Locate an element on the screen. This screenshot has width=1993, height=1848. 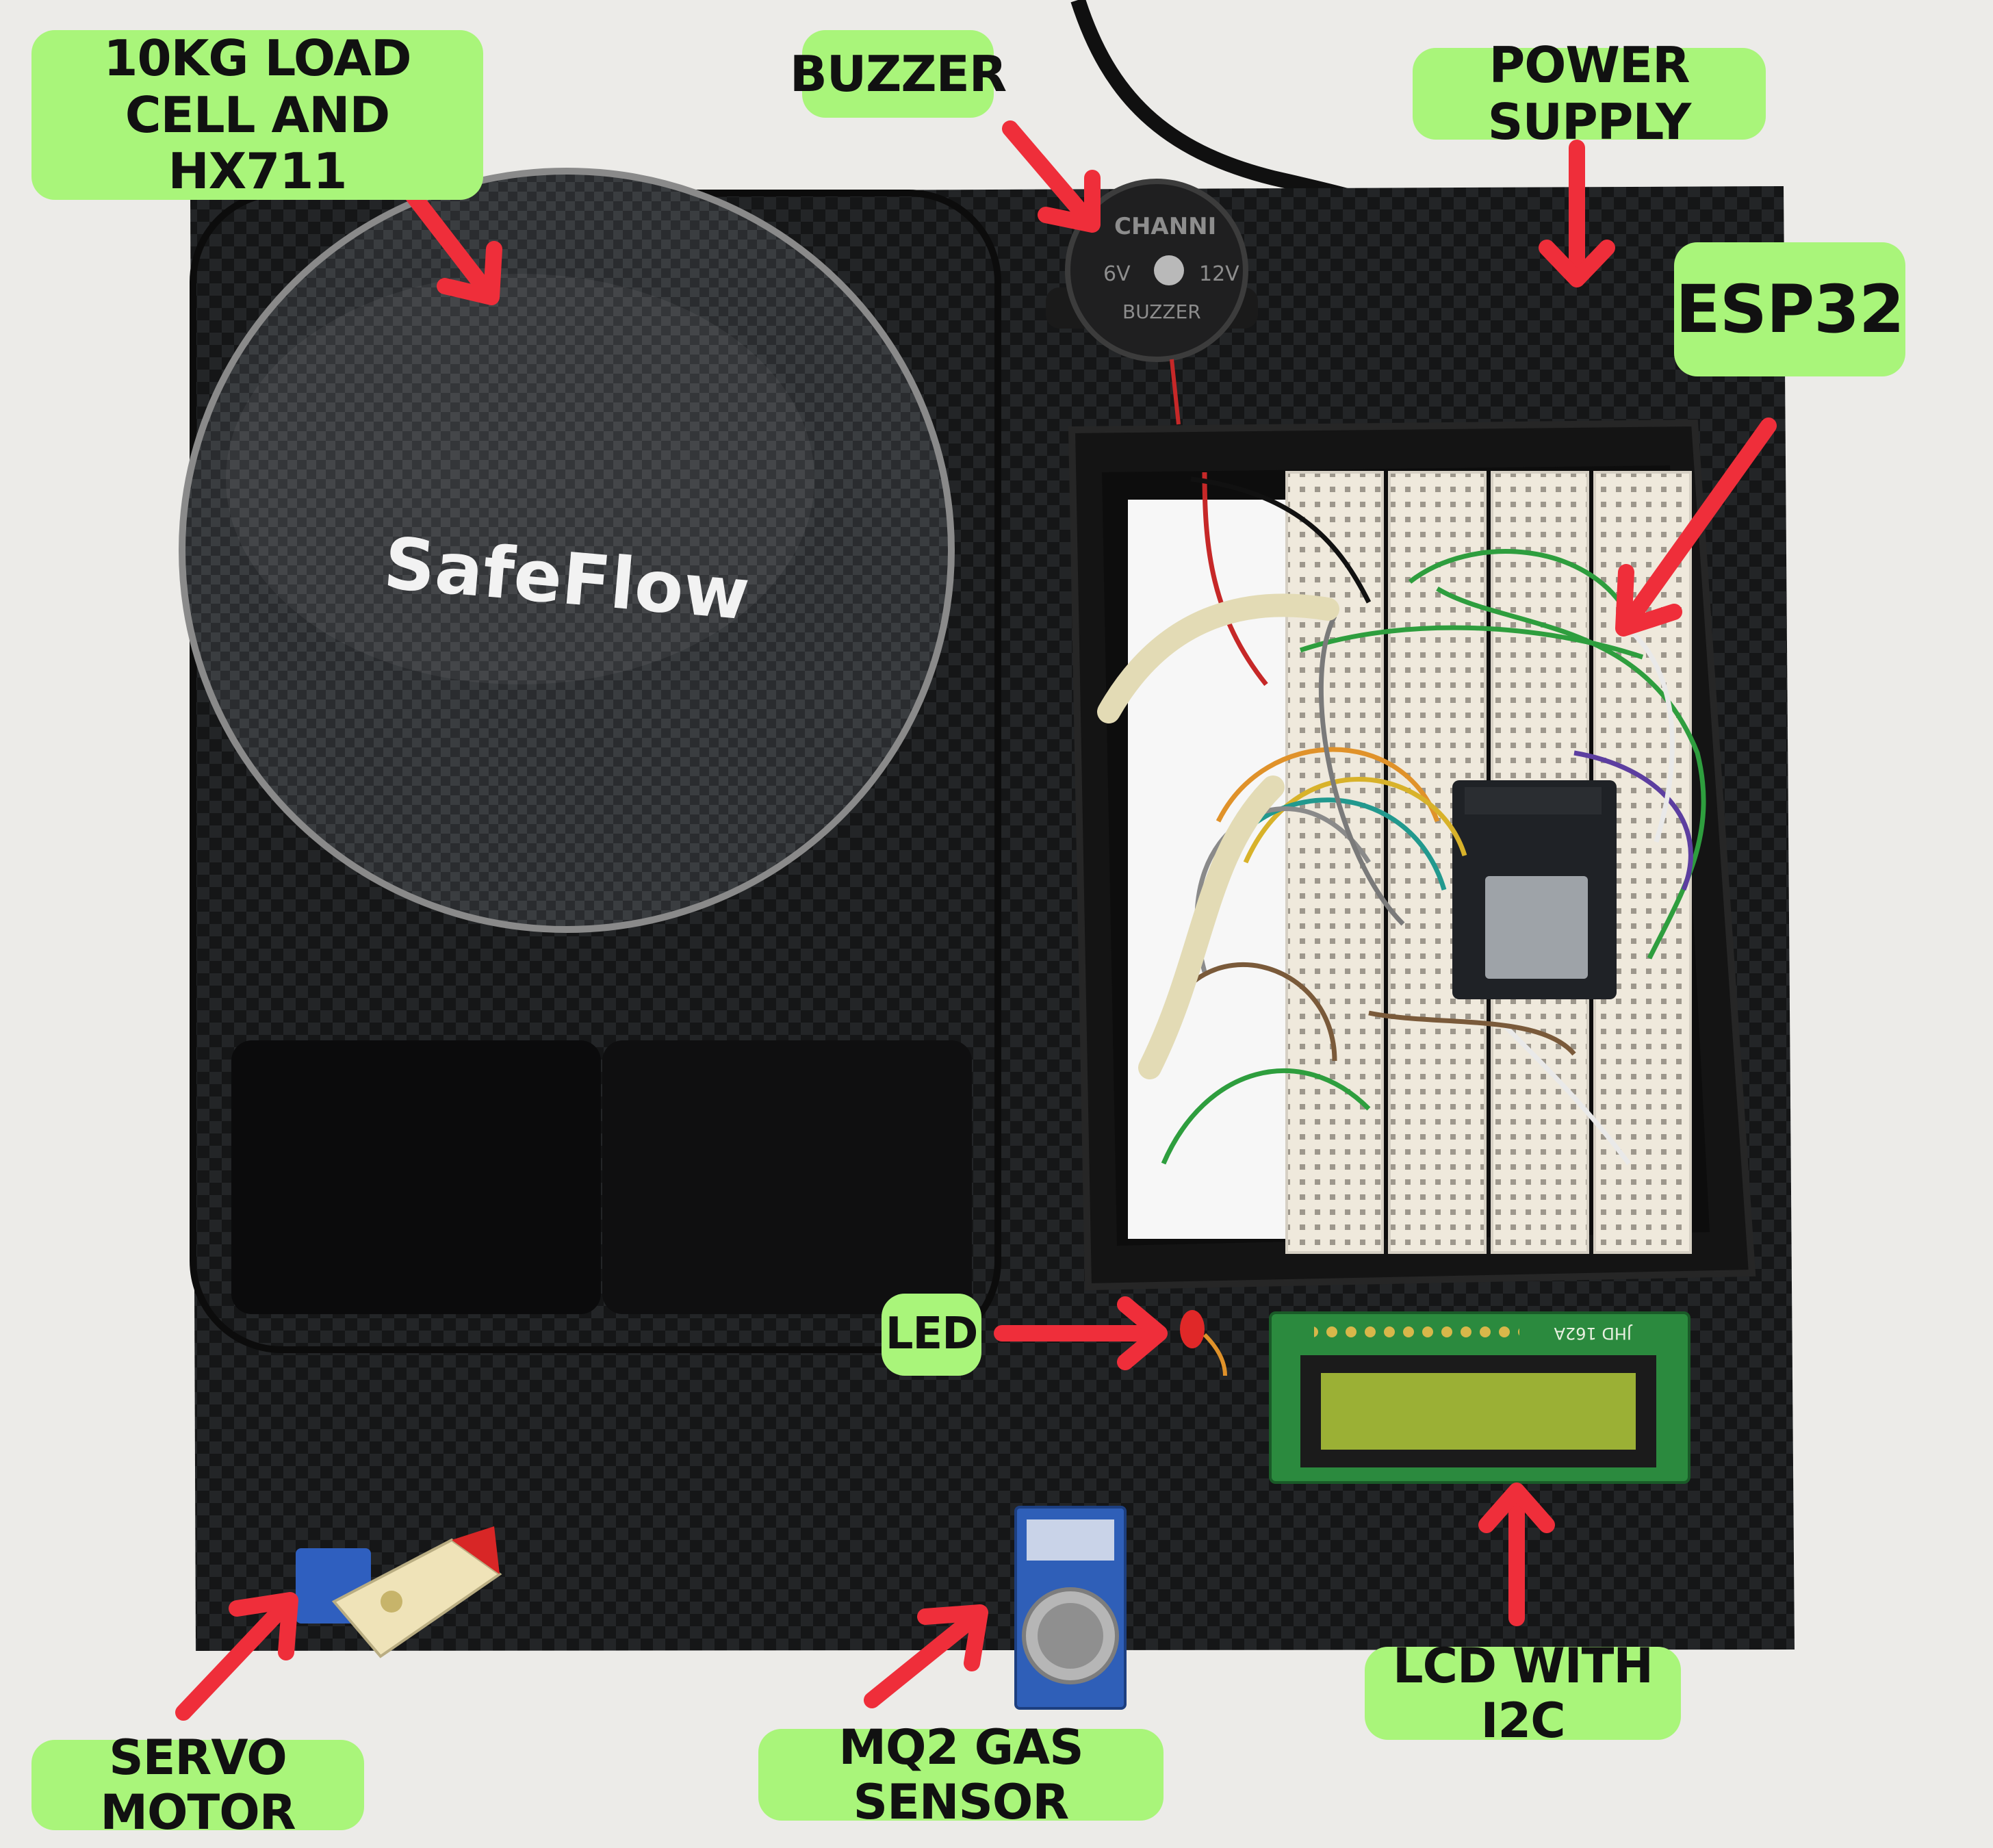
mq2-sensor-component is located at coordinates (1070, 1608).